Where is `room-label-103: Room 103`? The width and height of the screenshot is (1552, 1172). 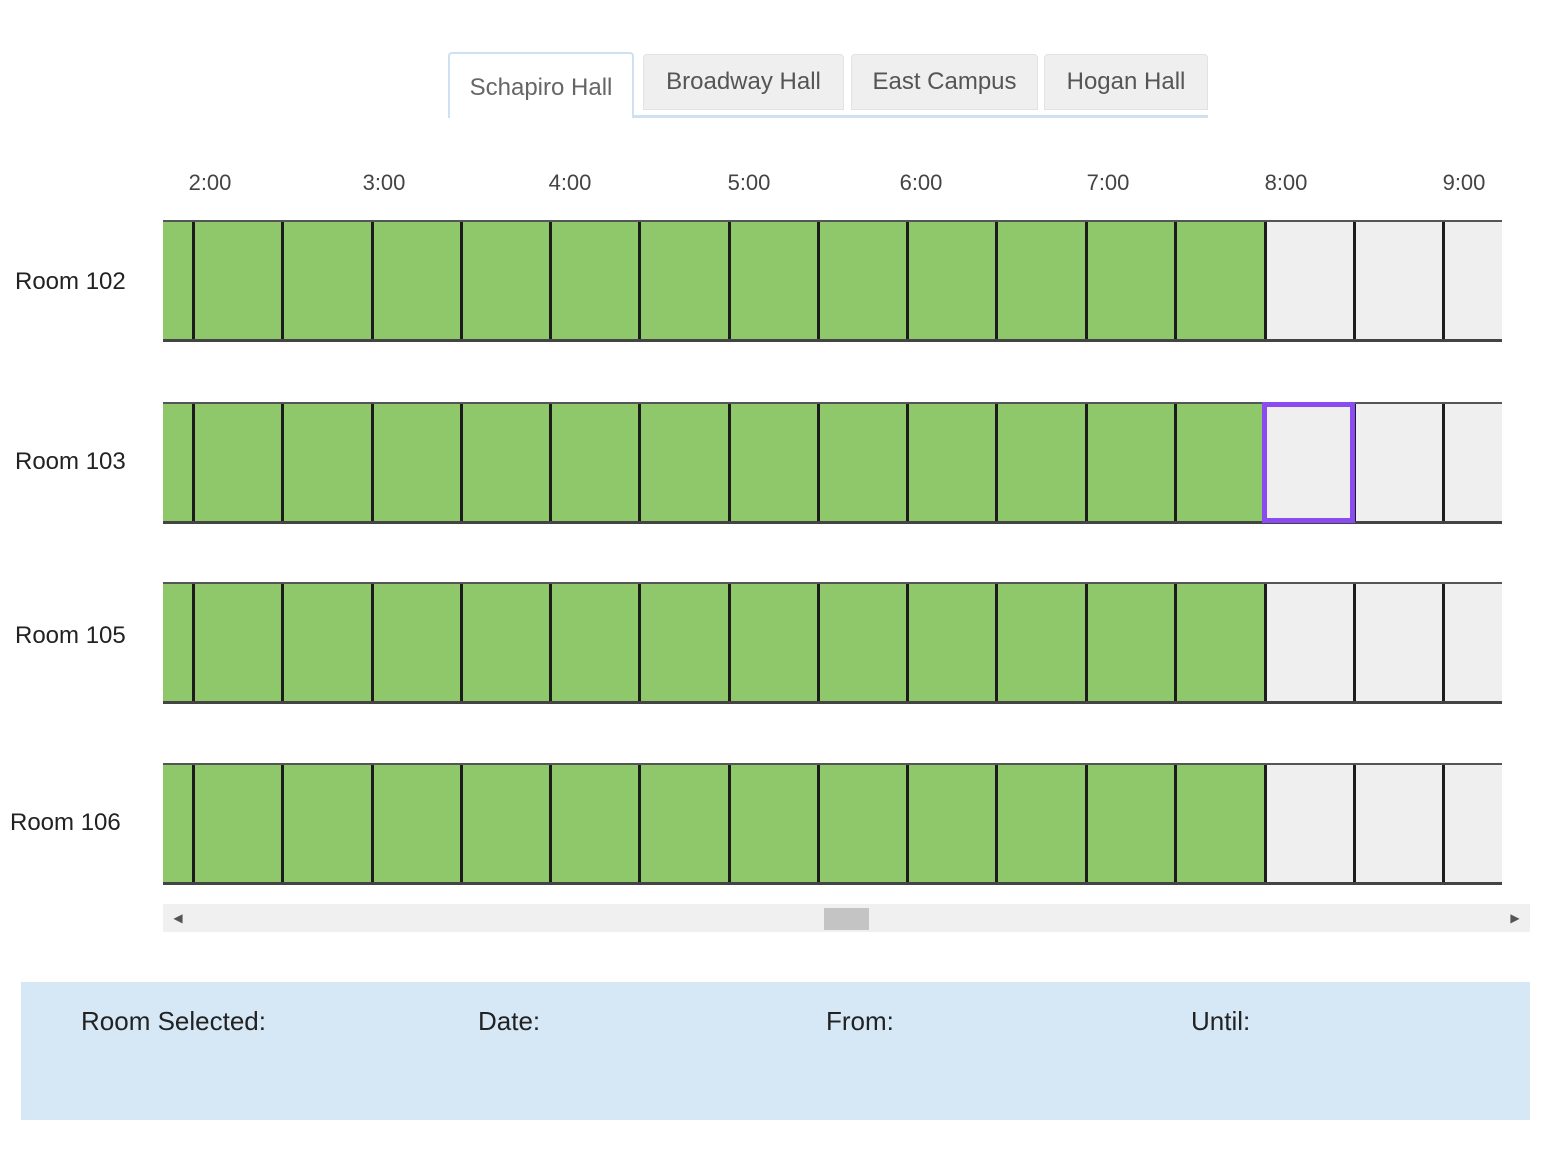 room-label-103: Room 103 is located at coordinates (70, 461).